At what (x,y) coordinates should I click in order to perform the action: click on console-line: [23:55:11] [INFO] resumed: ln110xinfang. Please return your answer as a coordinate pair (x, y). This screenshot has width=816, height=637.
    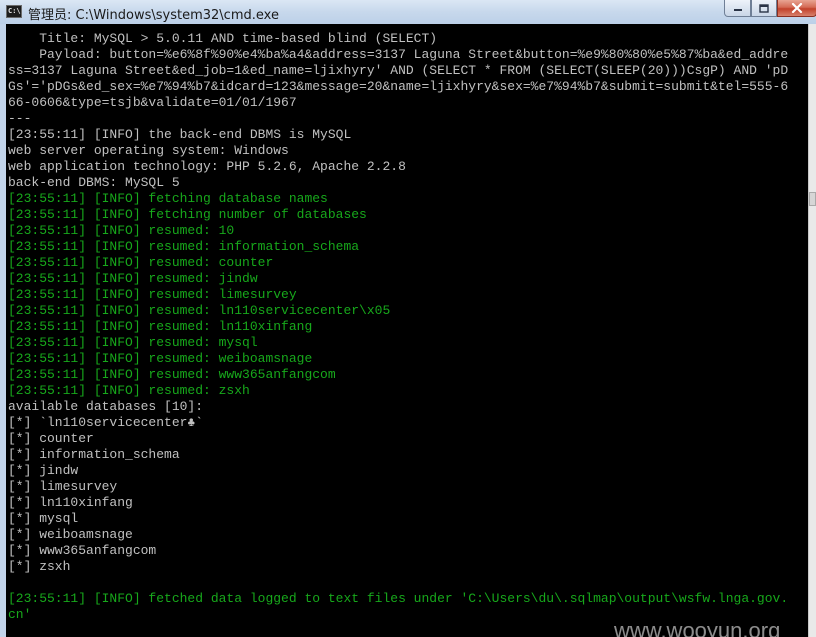
    Looking at the image, I should click on (160, 326).